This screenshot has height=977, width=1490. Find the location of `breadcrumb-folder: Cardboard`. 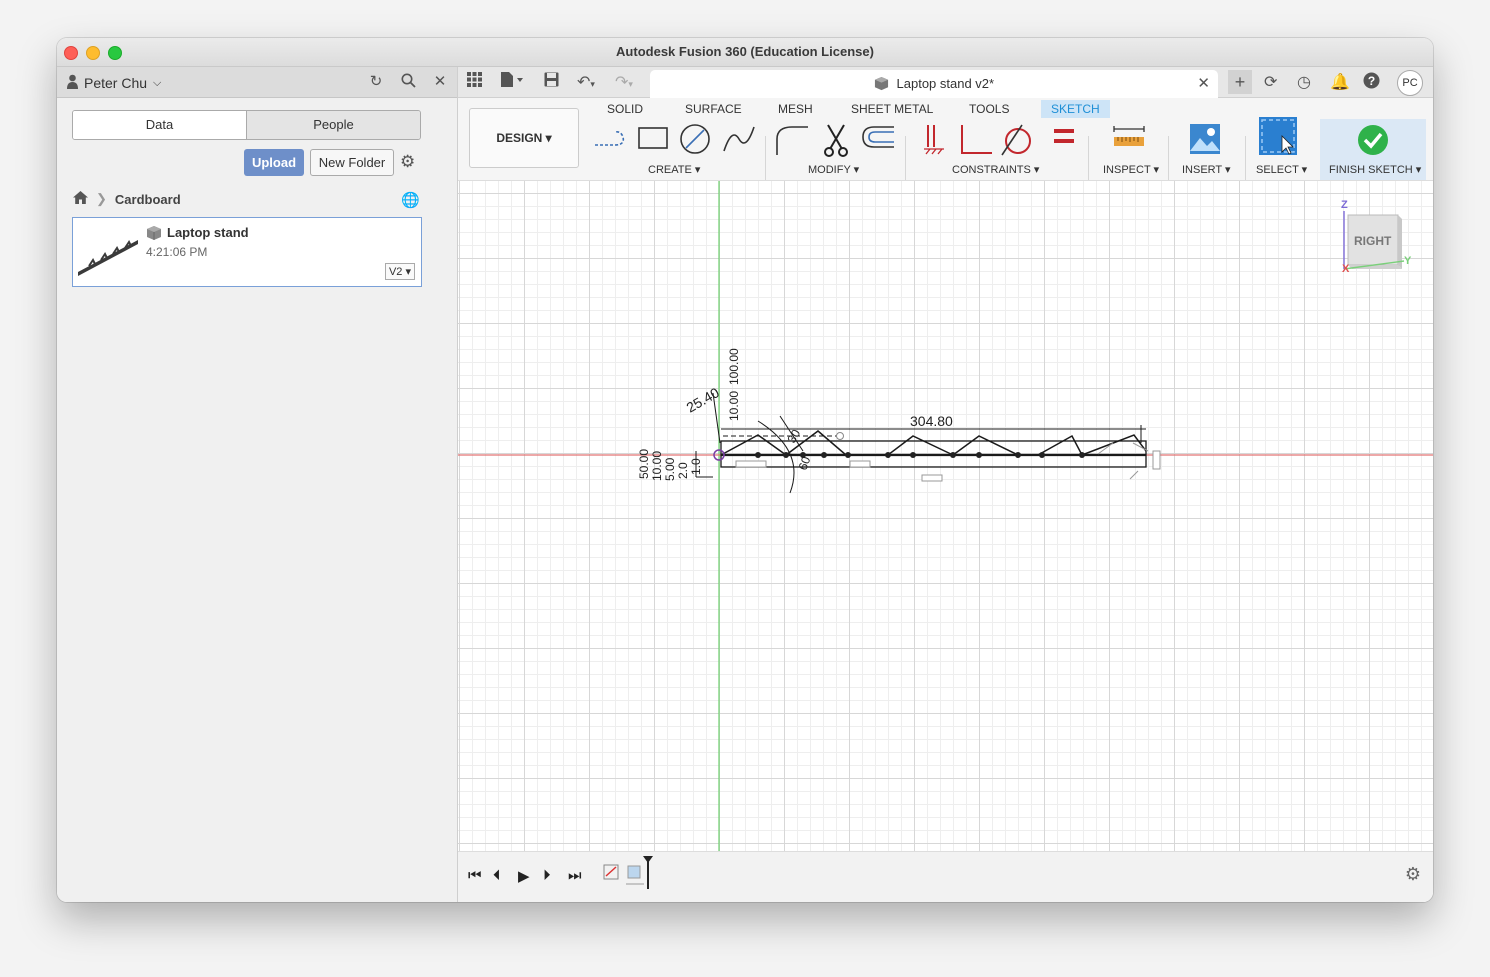

breadcrumb-folder: Cardboard is located at coordinates (148, 199).